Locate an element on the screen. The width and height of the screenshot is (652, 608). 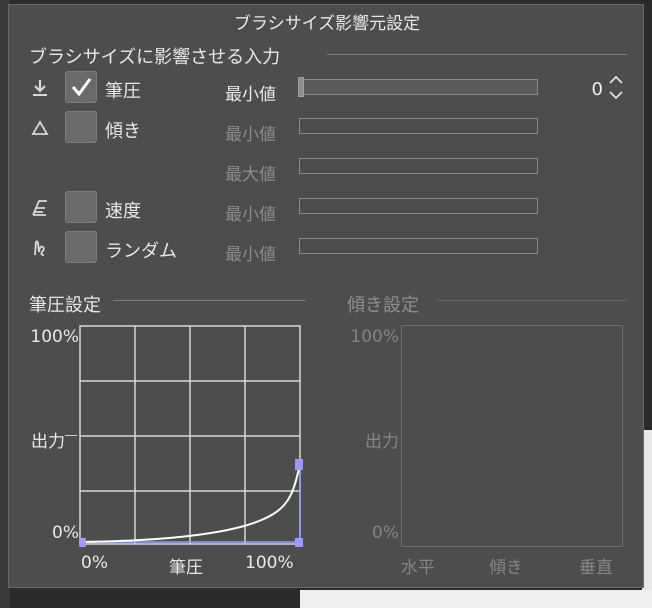
pressure-y-bottom-label: 0% is located at coordinates (65, 533).